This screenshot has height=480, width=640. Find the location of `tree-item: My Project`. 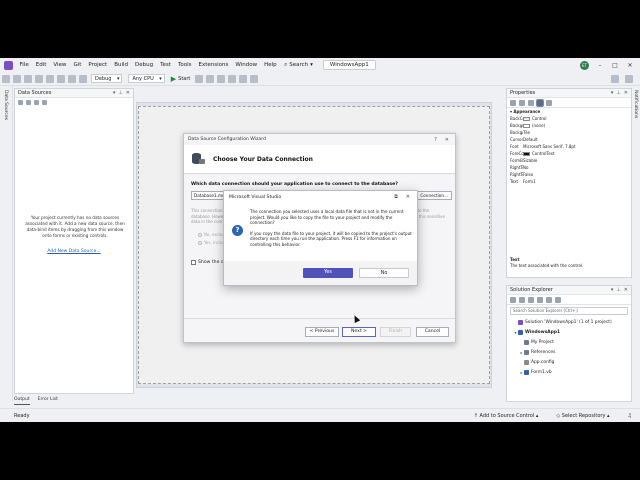

tree-item: My Project is located at coordinates (569, 342).